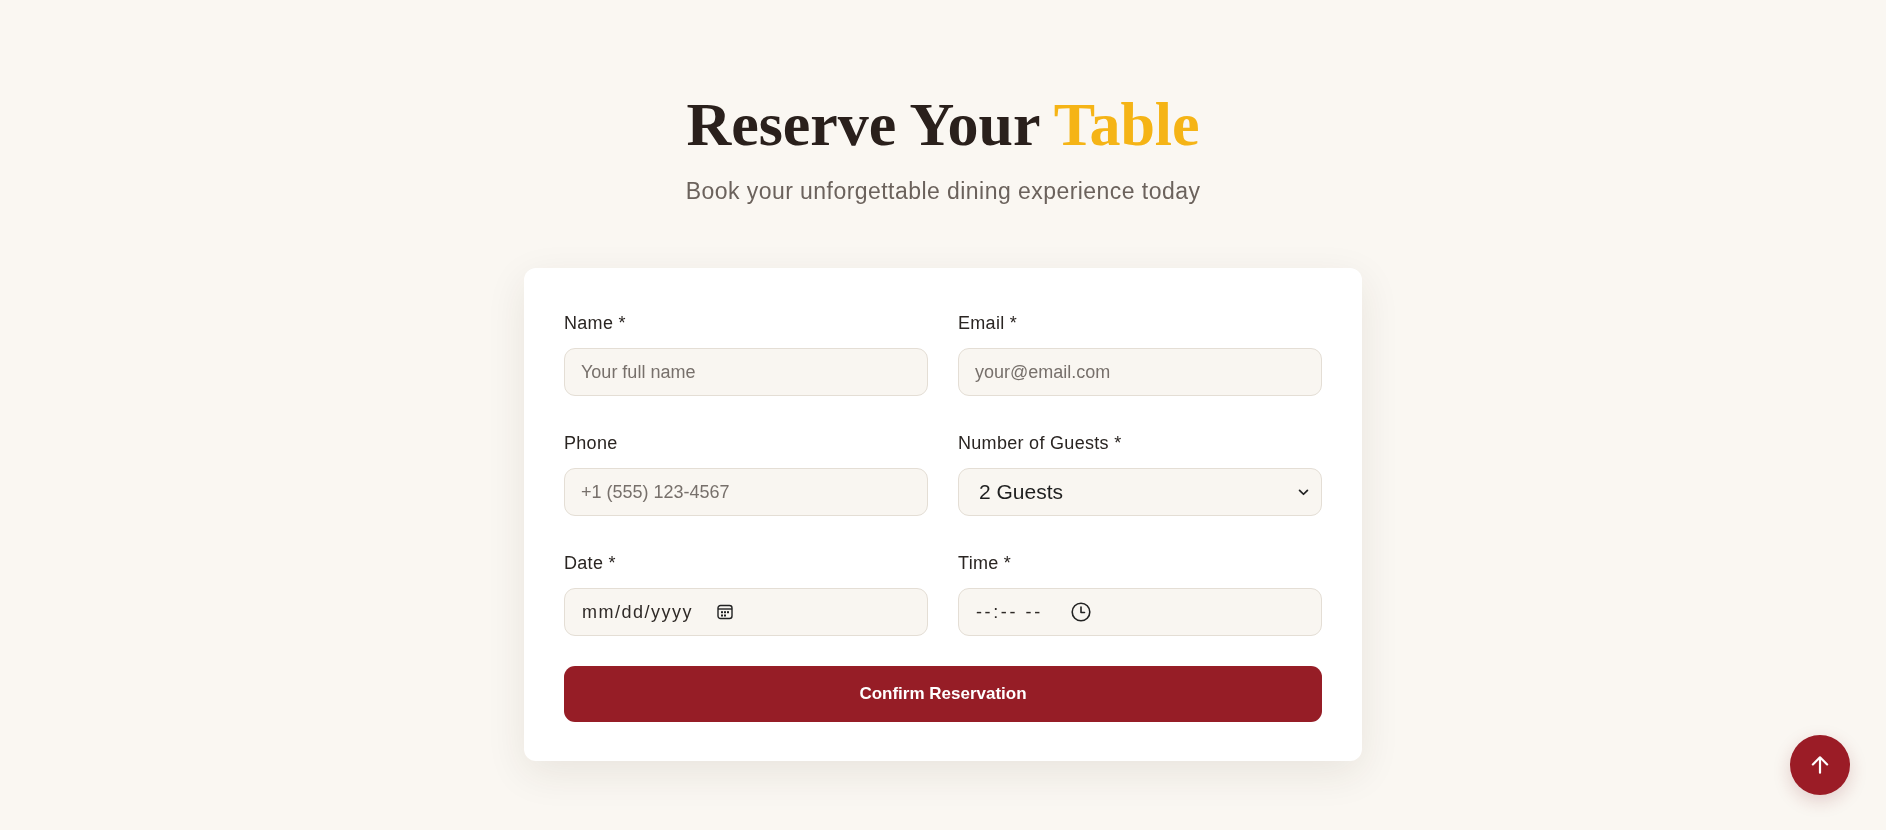 This screenshot has width=1886, height=830. I want to click on page-subtitle: Book your unforgettable dining experience today, so click(943, 191).